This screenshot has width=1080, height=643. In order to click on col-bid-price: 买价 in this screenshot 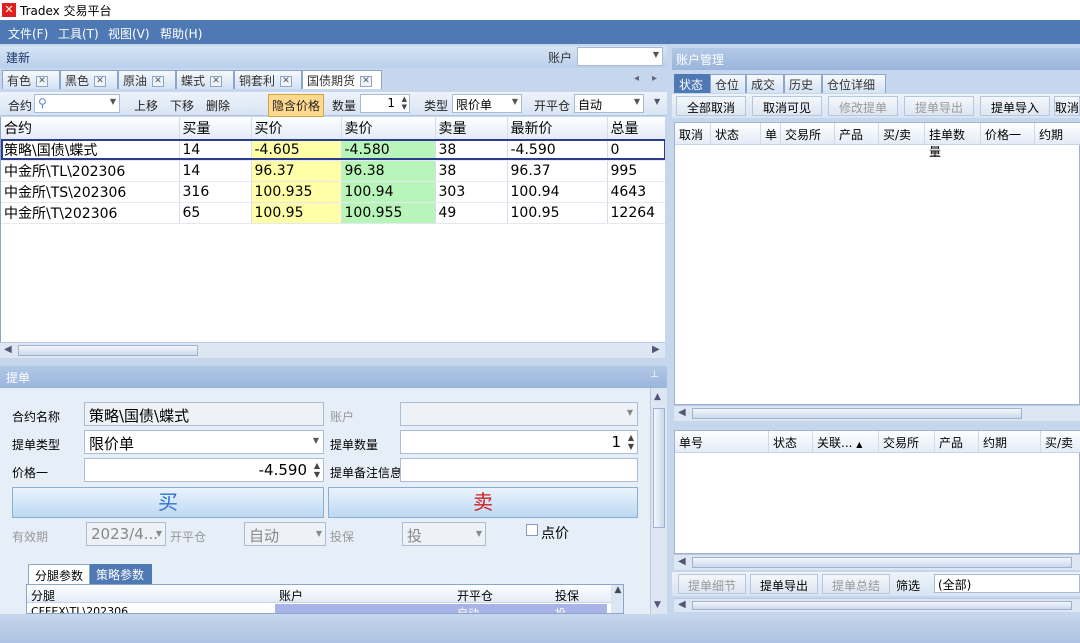, I will do `click(296, 128)`.